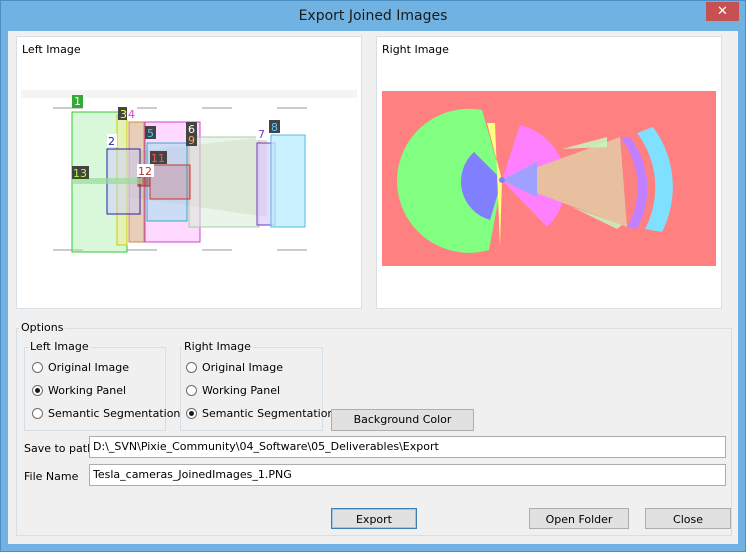 The height and width of the screenshot is (552, 746). What do you see at coordinates (158, 158) in the screenshot?
I see `label-11: 11` at bounding box center [158, 158].